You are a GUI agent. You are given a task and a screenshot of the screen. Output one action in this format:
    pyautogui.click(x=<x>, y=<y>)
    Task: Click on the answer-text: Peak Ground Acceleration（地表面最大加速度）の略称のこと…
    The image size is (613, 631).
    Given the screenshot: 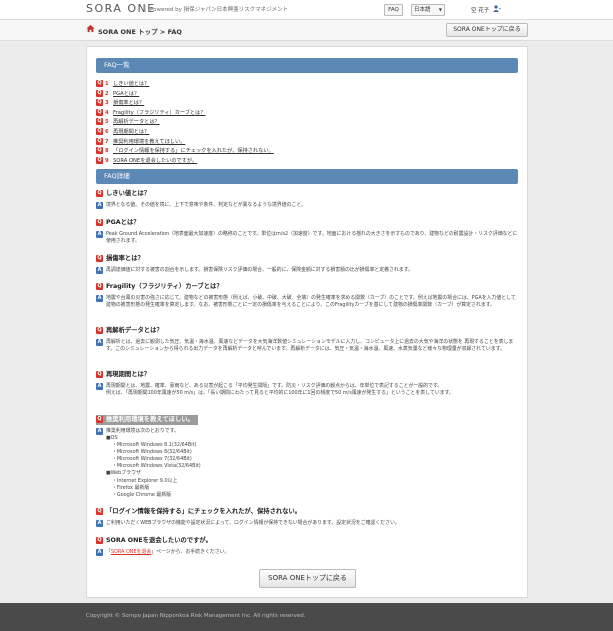 What is the action you would take?
    pyautogui.click(x=312, y=237)
    